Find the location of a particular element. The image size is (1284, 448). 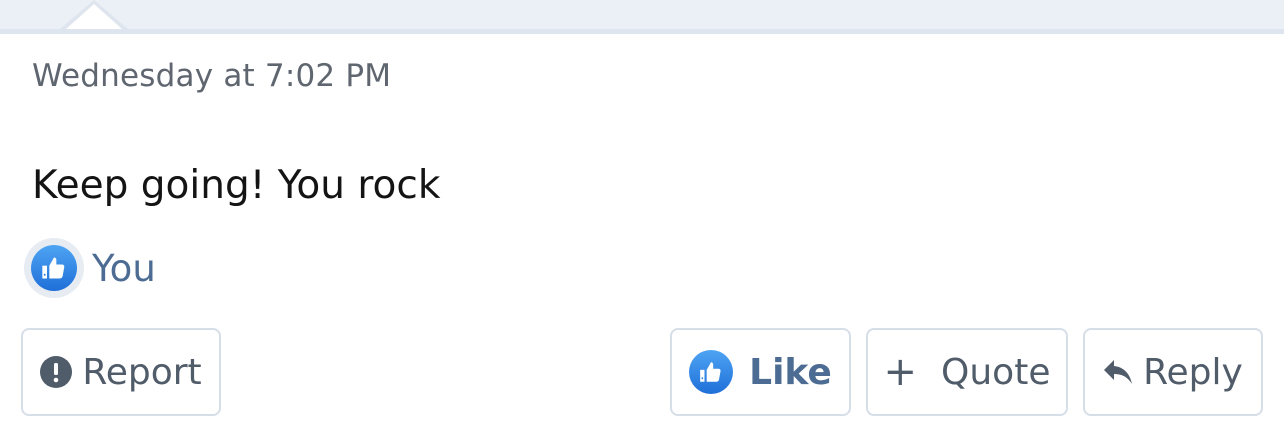

reply-arrow-icon is located at coordinates (1118, 372).